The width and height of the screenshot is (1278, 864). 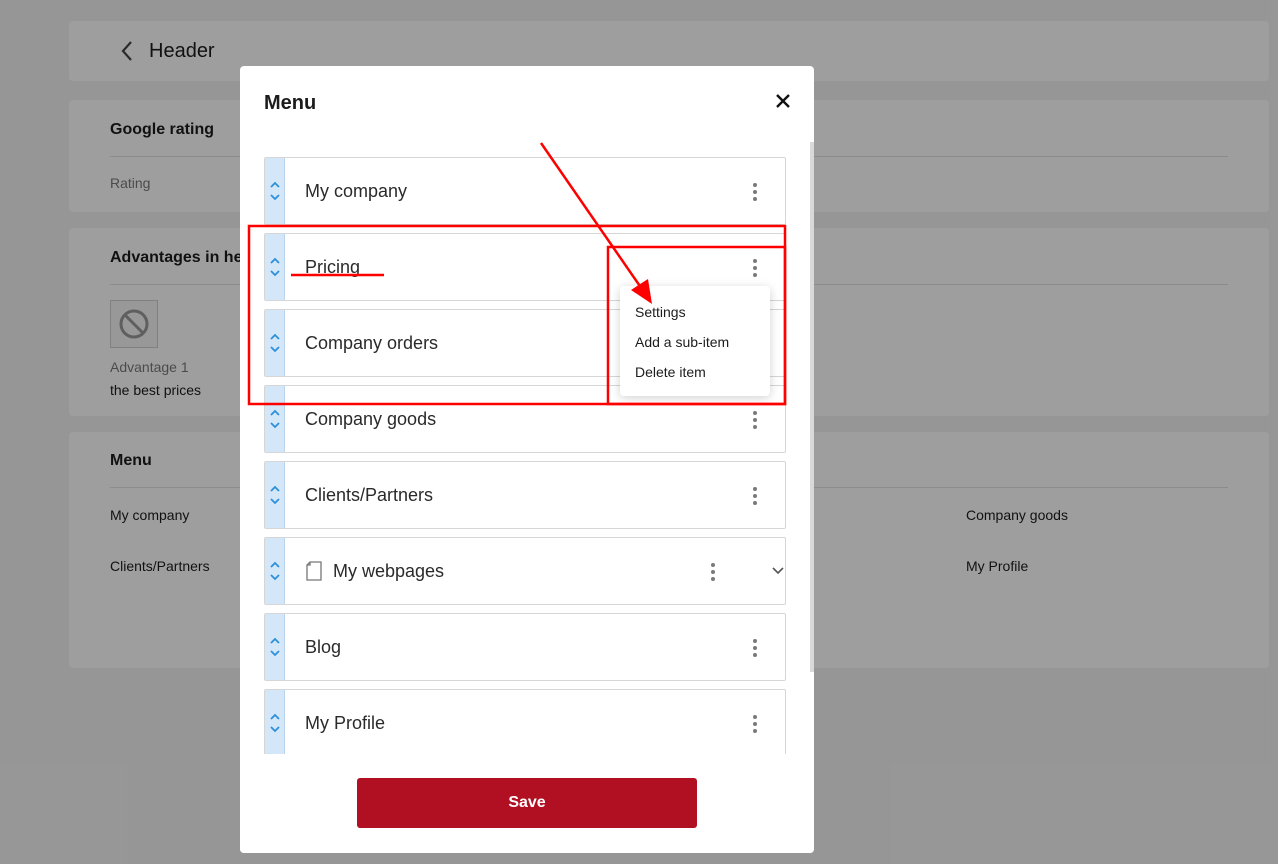 I want to click on context-menu-settings: Settings, so click(x=660, y=312).